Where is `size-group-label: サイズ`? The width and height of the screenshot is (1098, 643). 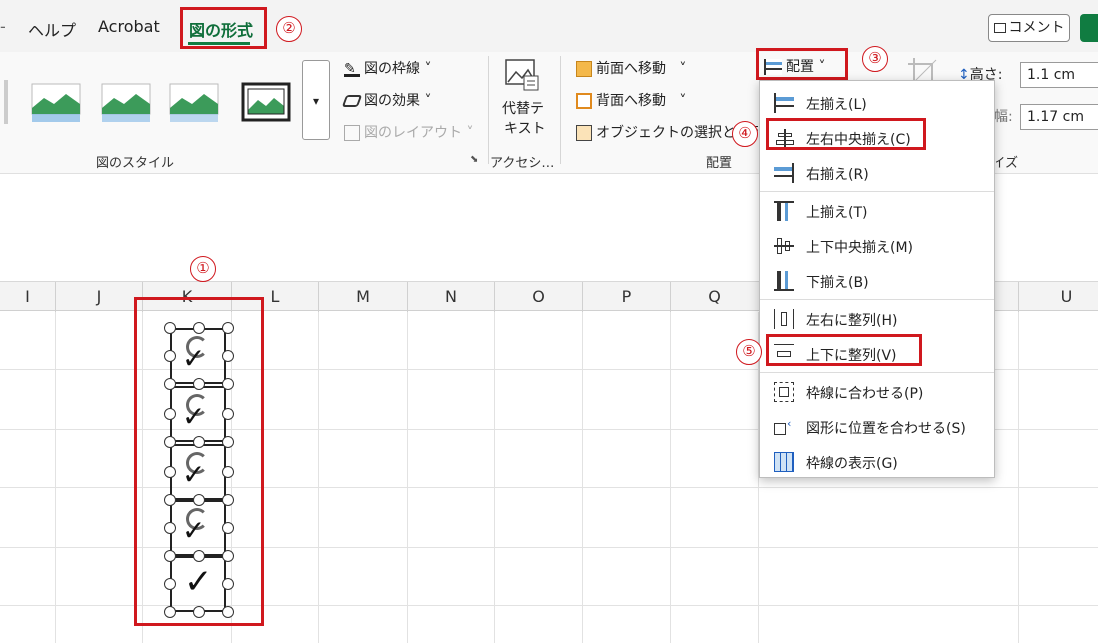
size-group-label: サイズ is located at coordinates (1007, 163).